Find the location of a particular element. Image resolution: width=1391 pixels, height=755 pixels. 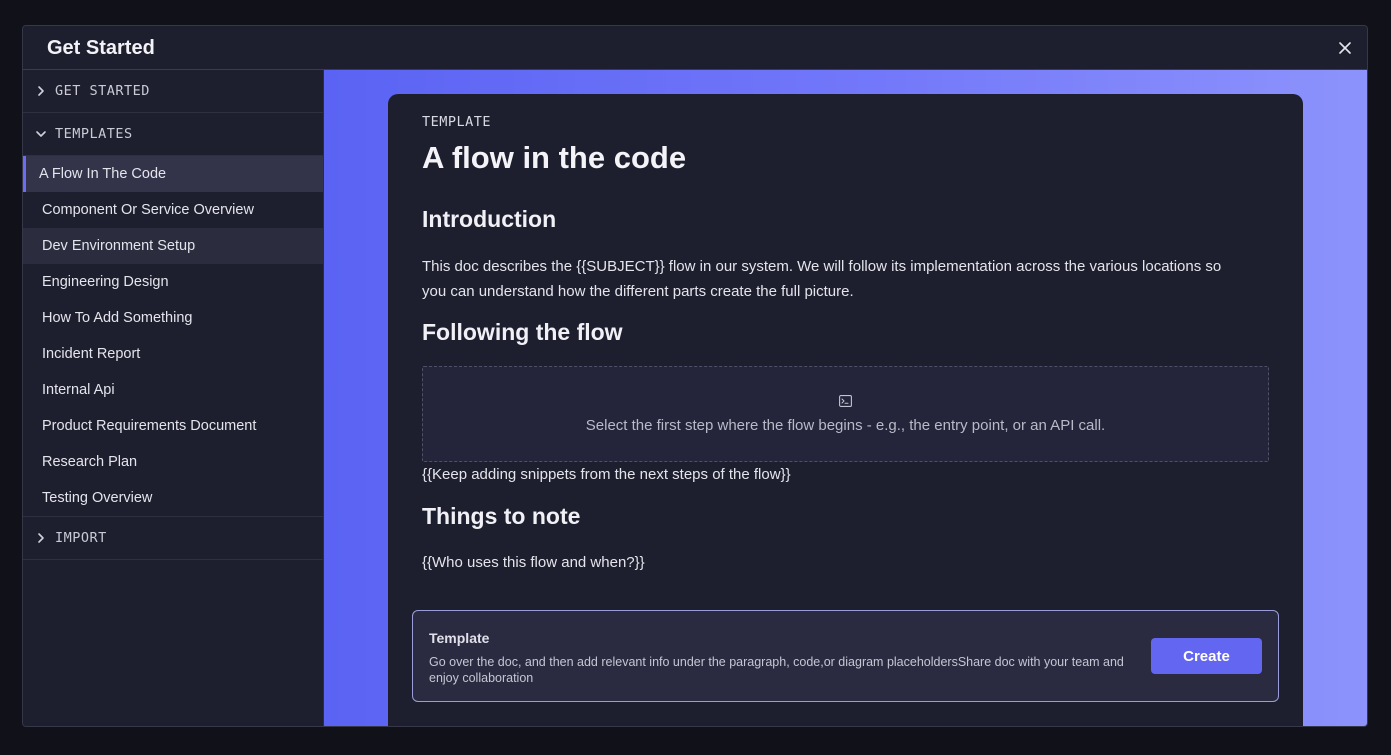

close-button is located at coordinates (1345, 48).